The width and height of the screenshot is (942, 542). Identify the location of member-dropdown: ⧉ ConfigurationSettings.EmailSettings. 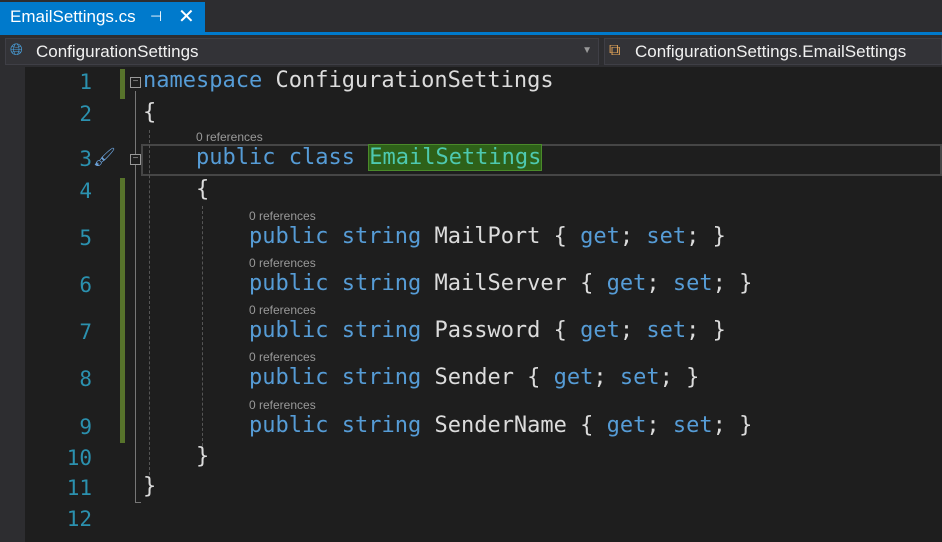
(773, 51).